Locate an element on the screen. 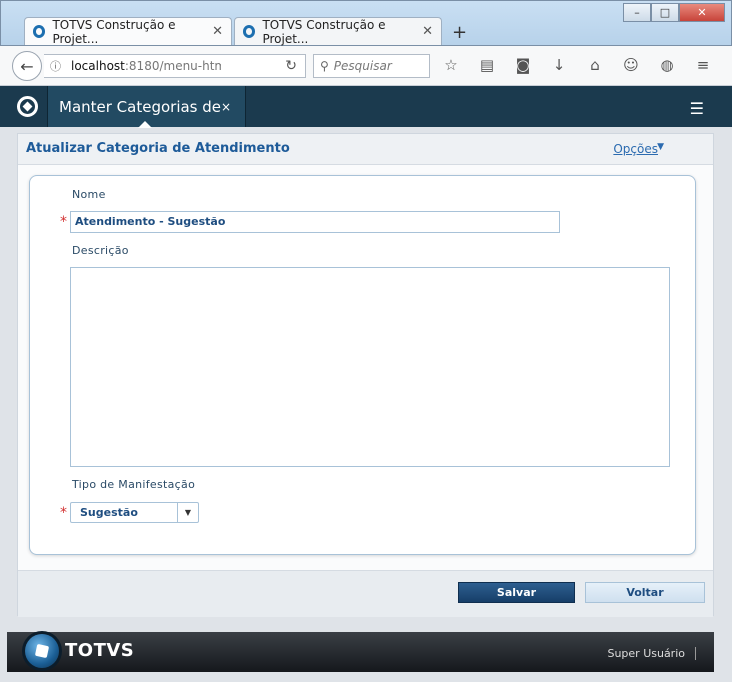 The height and width of the screenshot is (682, 732). back-arrow-icon: ← is located at coordinates (27, 66).